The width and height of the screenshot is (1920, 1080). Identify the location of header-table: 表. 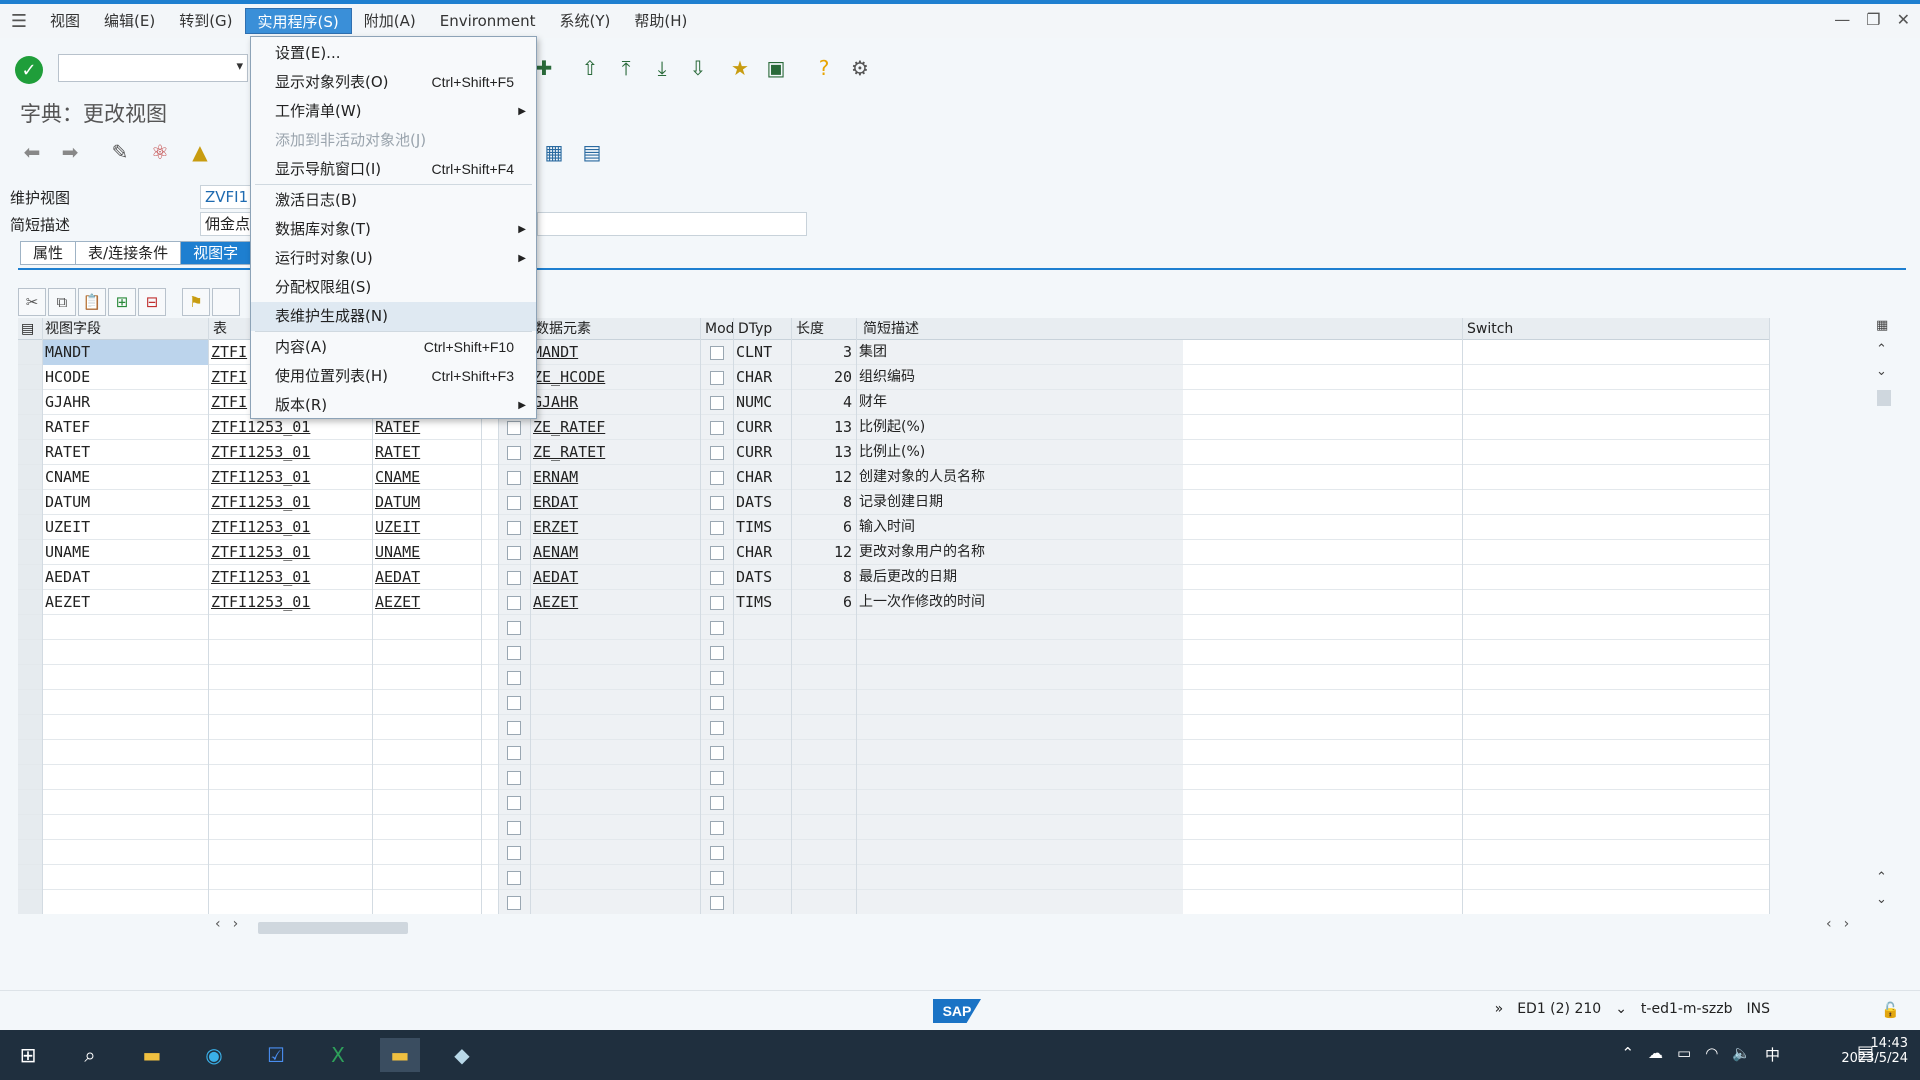
(218, 329).